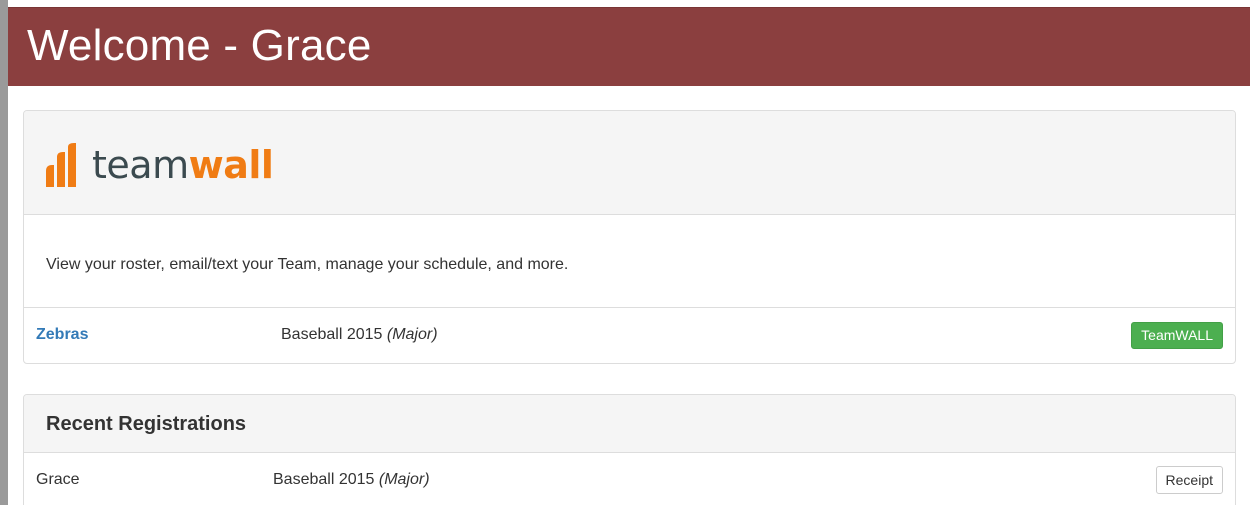 This screenshot has height=505, width=1250. I want to click on teamwall-logo: teamwall, so click(159, 165).